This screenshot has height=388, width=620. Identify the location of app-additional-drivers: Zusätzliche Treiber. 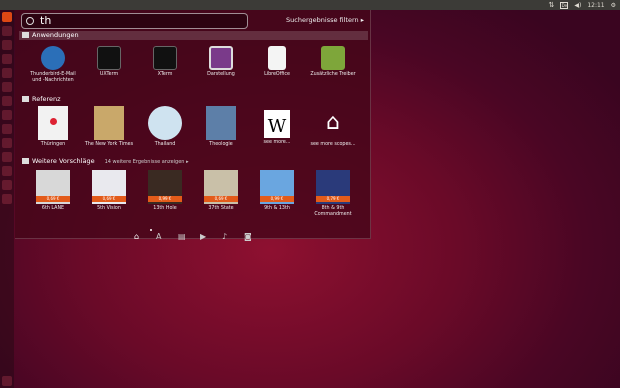
(333, 62).